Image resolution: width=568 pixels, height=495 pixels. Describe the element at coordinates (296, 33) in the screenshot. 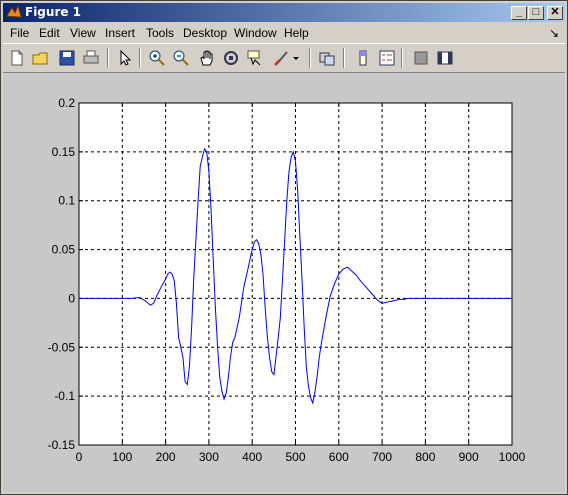

I see `menu-help: Help` at that location.